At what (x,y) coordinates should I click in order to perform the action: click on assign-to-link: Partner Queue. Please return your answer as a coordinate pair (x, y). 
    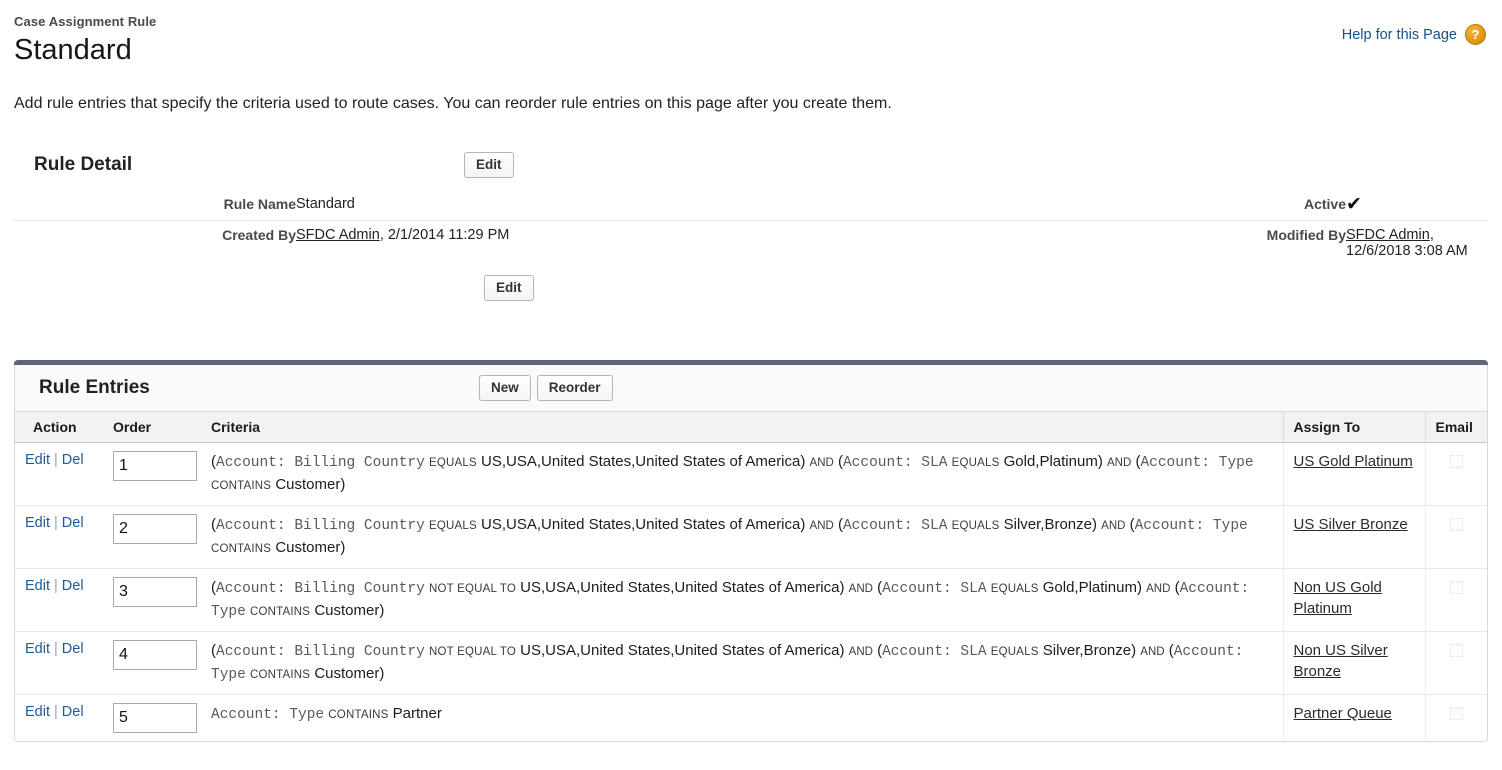
    Looking at the image, I should click on (1343, 713).